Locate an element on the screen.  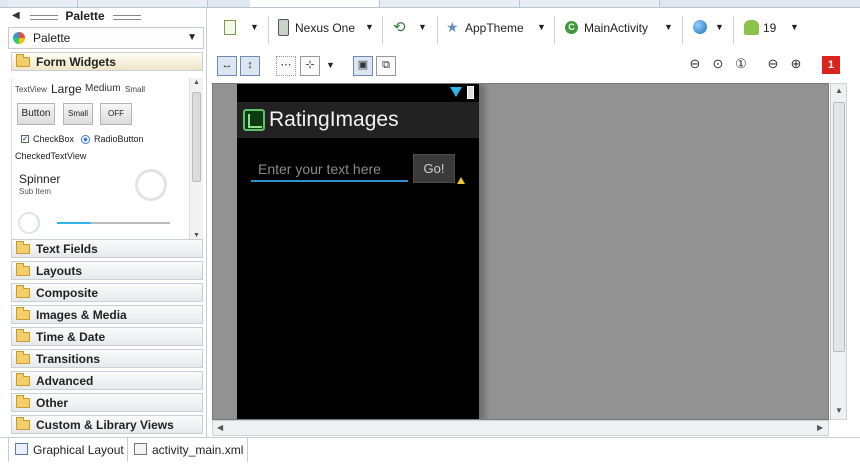
category-form-widgets: Form Widgets is located at coordinates (107, 61).